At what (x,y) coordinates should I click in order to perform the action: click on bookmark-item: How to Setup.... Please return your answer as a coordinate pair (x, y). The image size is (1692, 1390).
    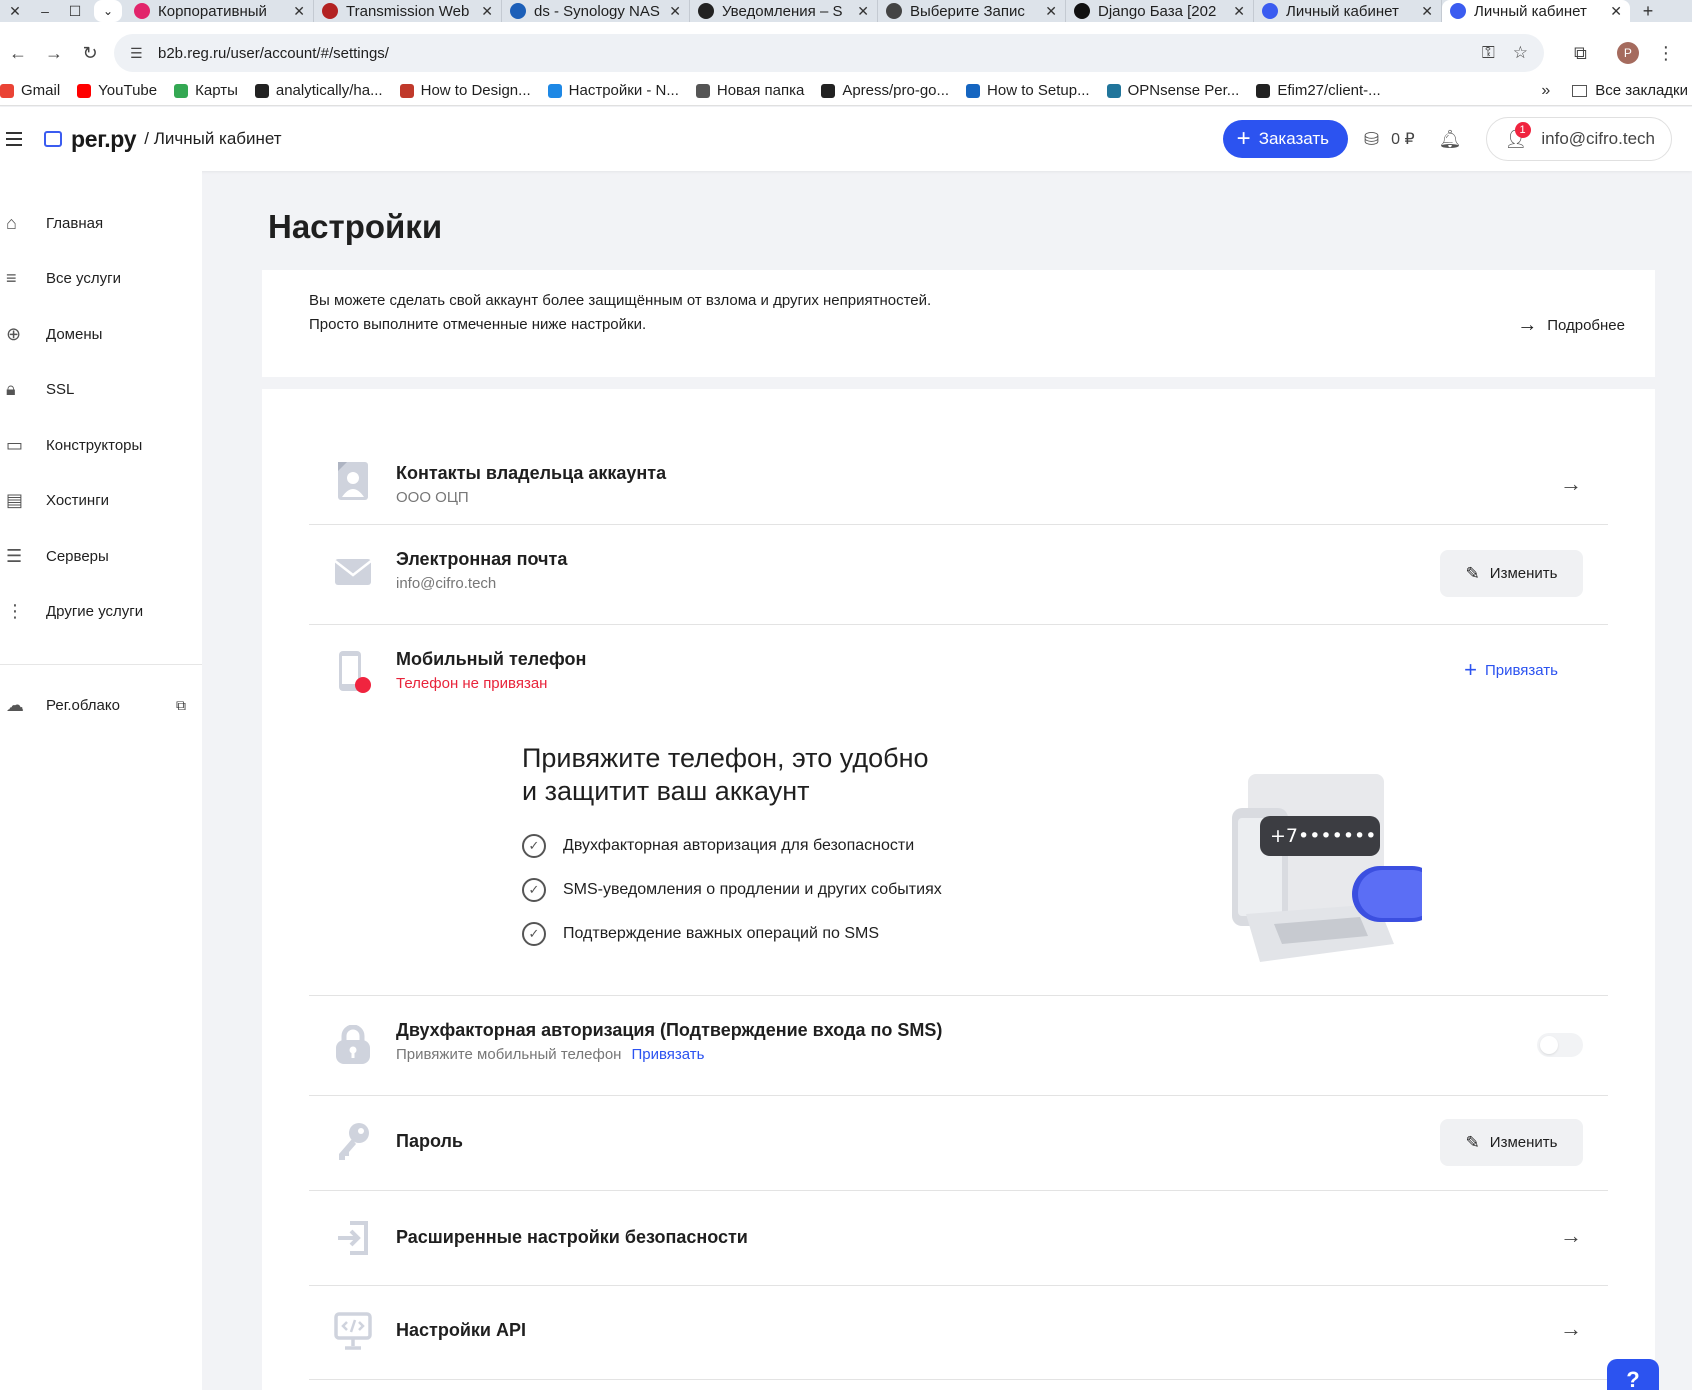
    Looking at the image, I should click on (1028, 90).